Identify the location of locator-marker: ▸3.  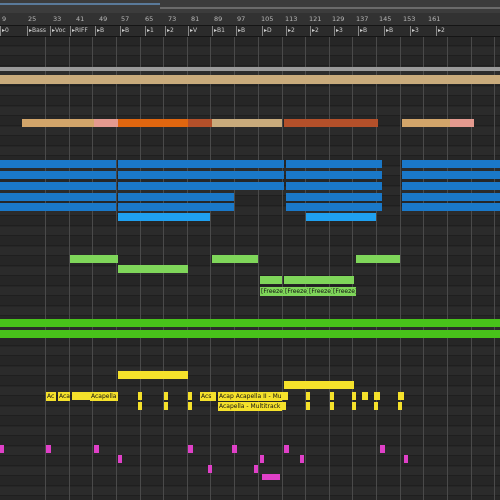
(414, 31).